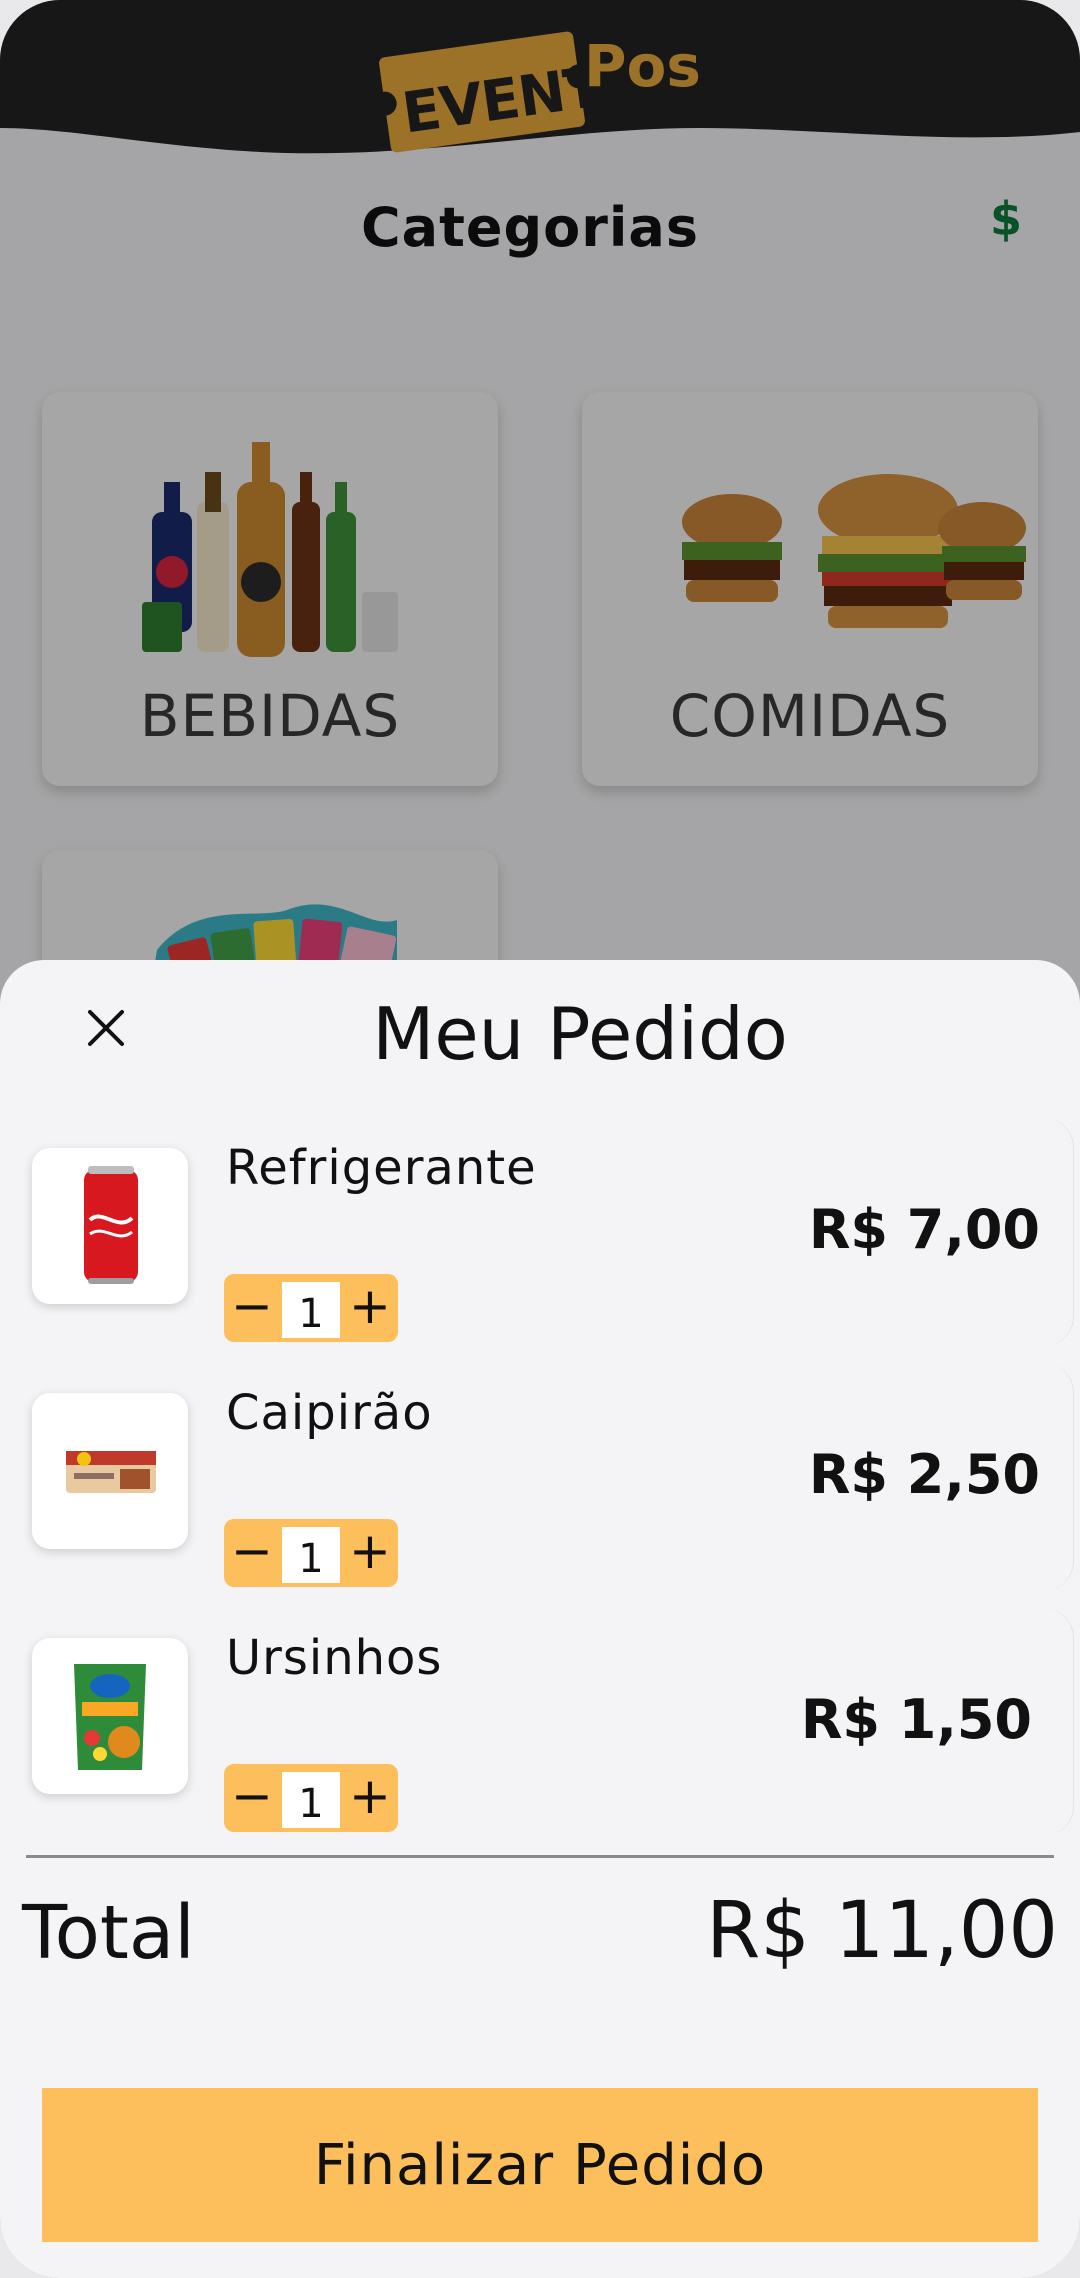 This screenshot has width=1080, height=2278. I want to click on total-value: R$ 11,00, so click(882, 1931).